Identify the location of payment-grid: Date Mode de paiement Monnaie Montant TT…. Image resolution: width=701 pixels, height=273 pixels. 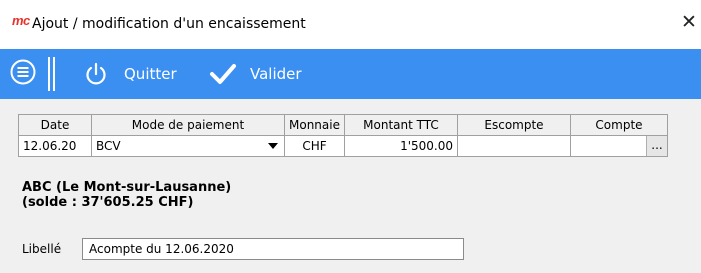
(343, 135).